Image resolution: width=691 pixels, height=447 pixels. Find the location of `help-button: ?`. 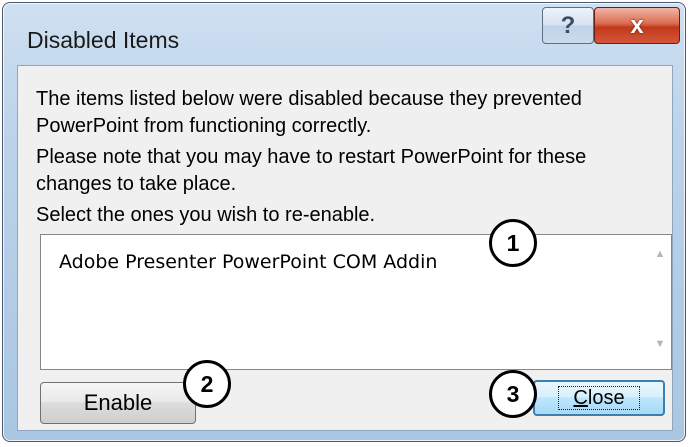

help-button: ? is located at coordinates (568, 25).